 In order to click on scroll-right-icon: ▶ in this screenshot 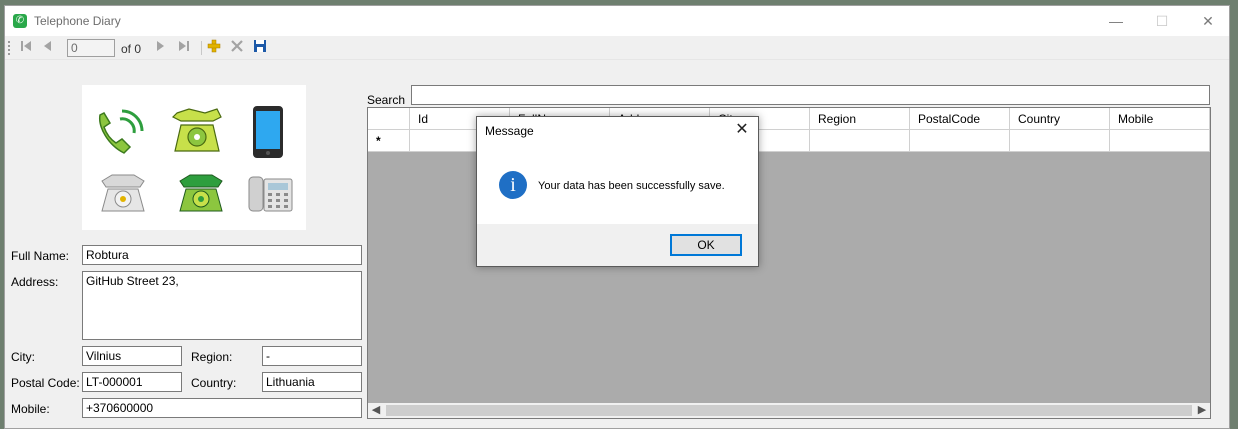, I will do `click(1202, 410)`.